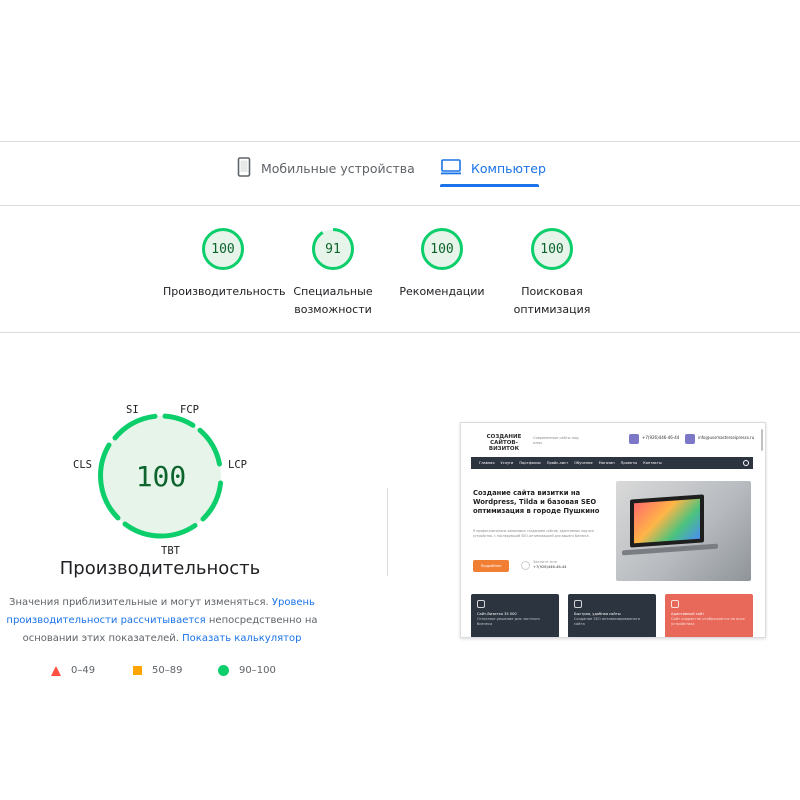 Image resolution: width=800 pixels, height=800 pixels. I want to click on shot-nav-item: Услуги, so click(507, 463).